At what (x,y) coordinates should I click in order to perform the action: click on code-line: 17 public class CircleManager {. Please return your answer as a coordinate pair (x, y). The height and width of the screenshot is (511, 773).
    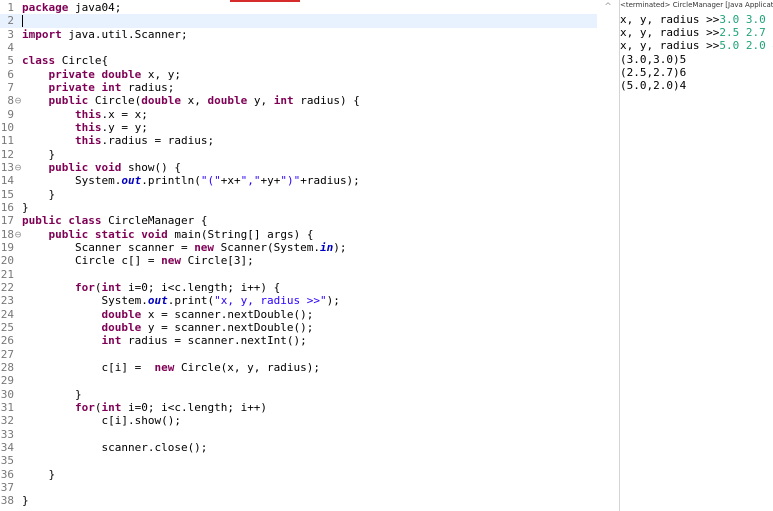
    Looking at the image, I should click on (298, 221).